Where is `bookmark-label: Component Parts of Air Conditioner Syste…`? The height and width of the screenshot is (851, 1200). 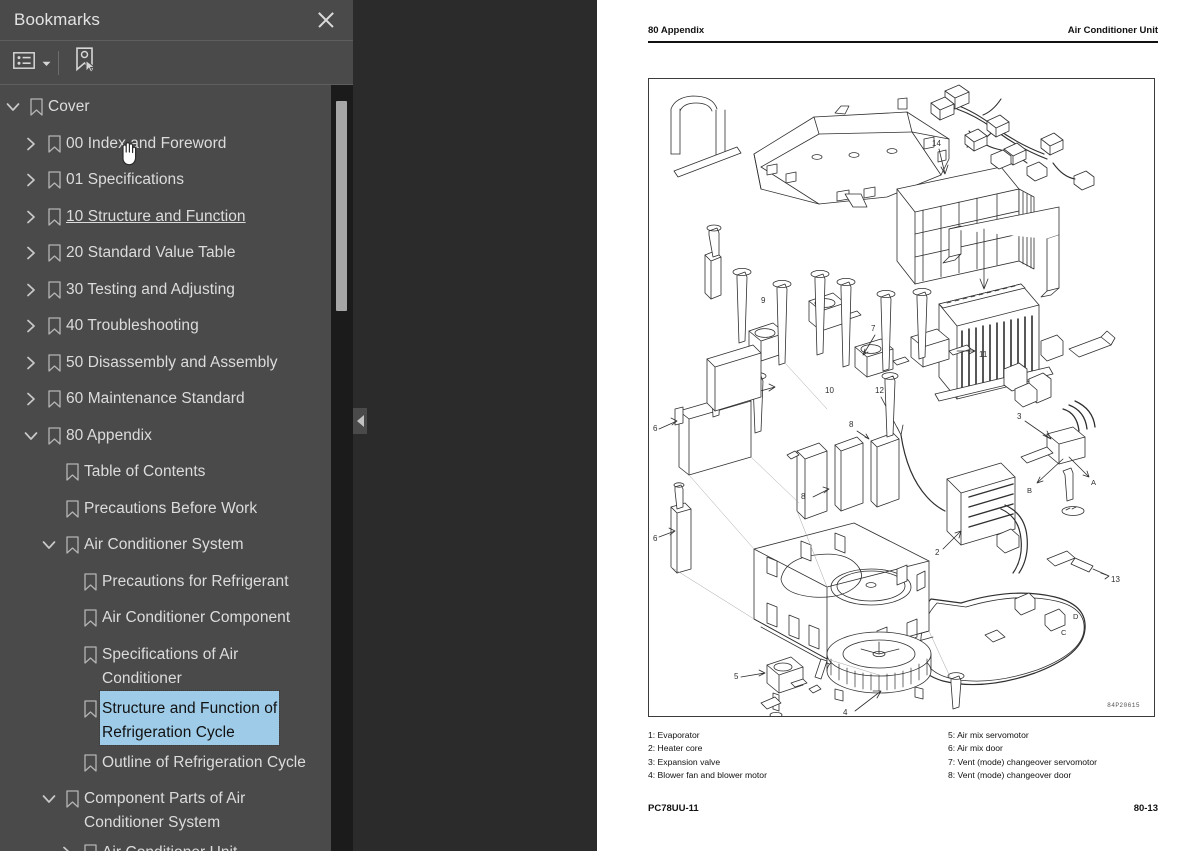 bookmark-label: Component Parts of Air Conditioner Syste… is located at coordinates (165, 810).